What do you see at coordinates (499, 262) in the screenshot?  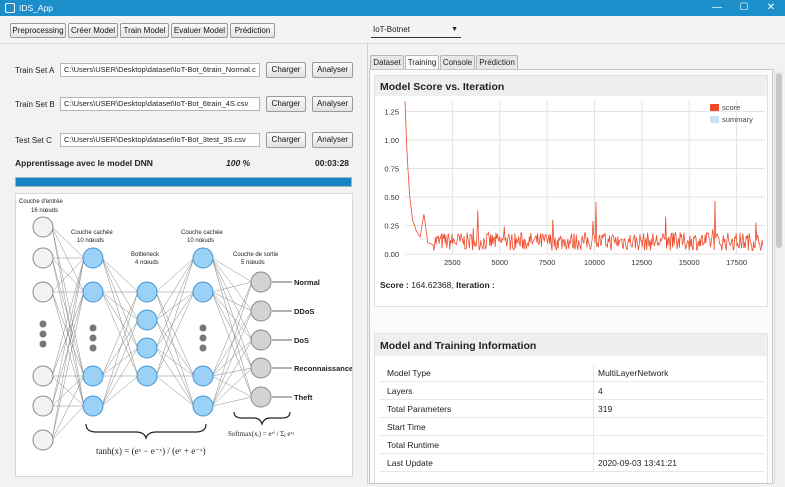 I see `x-tick-label: 5000` at bounding box center [499, 262].